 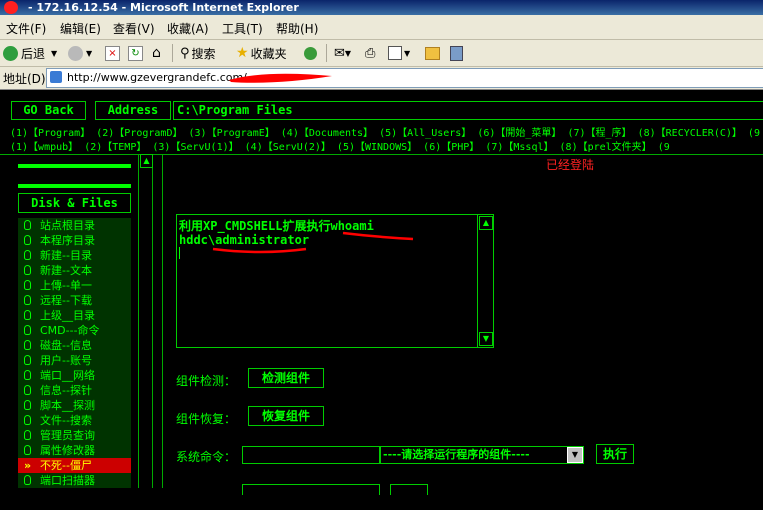 What do you see at coordinates (288, 147) in the screenshot?
I see `path-link: (4)【ServU(2)】` at bounding box center [288, 147].